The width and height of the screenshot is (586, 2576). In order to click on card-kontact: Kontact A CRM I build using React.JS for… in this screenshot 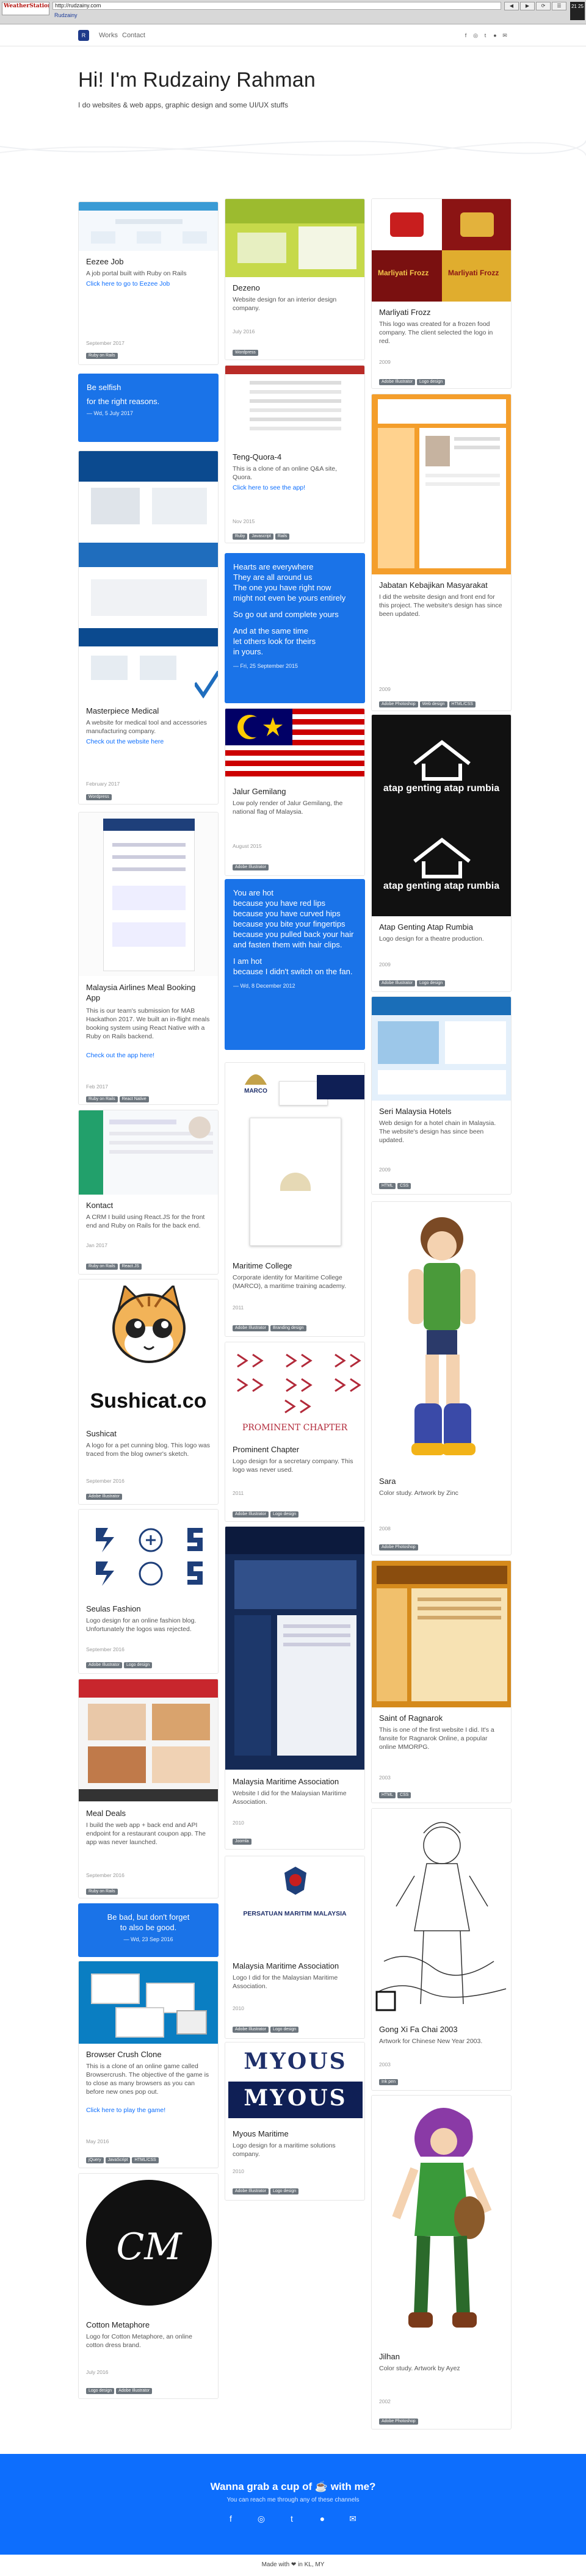, I will do `click(149, 1192)`.